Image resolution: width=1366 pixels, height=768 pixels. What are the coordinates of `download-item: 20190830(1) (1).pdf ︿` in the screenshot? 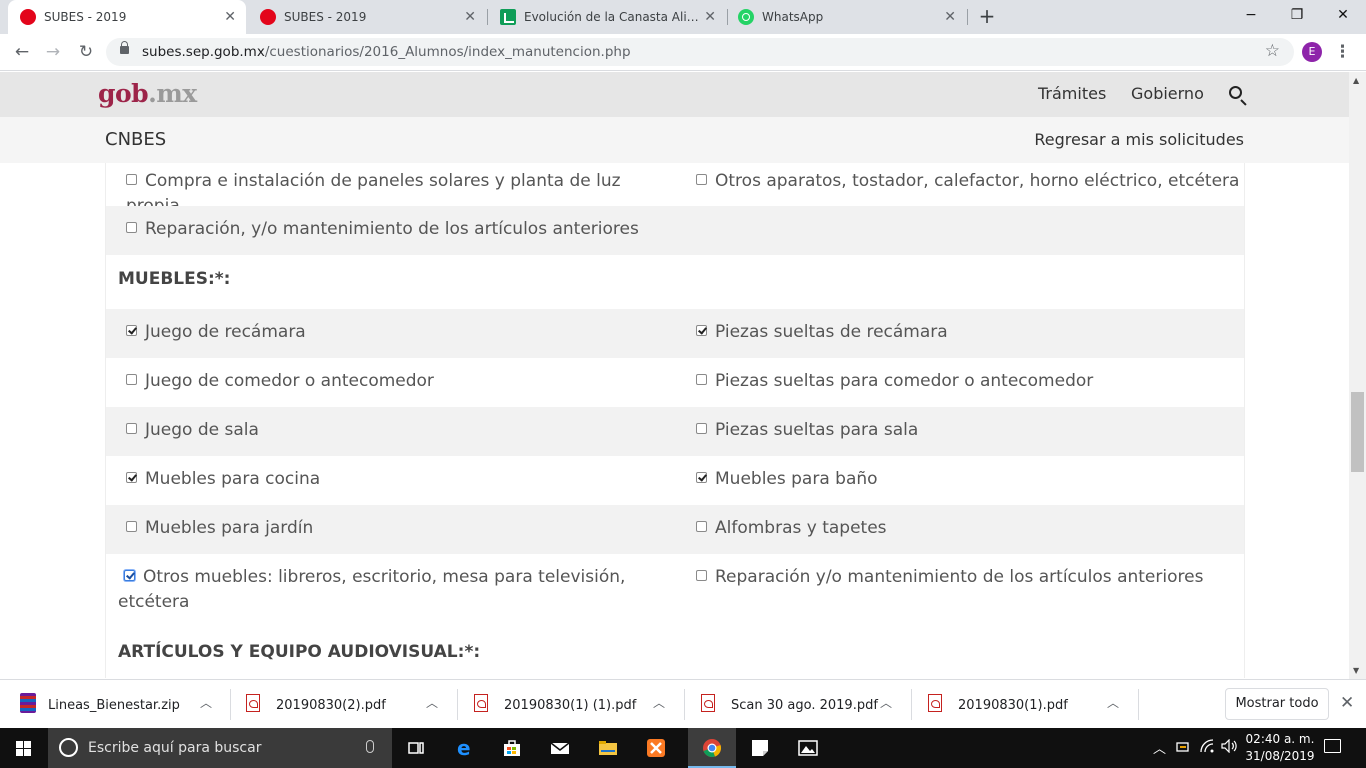 It's located at (569, 704).